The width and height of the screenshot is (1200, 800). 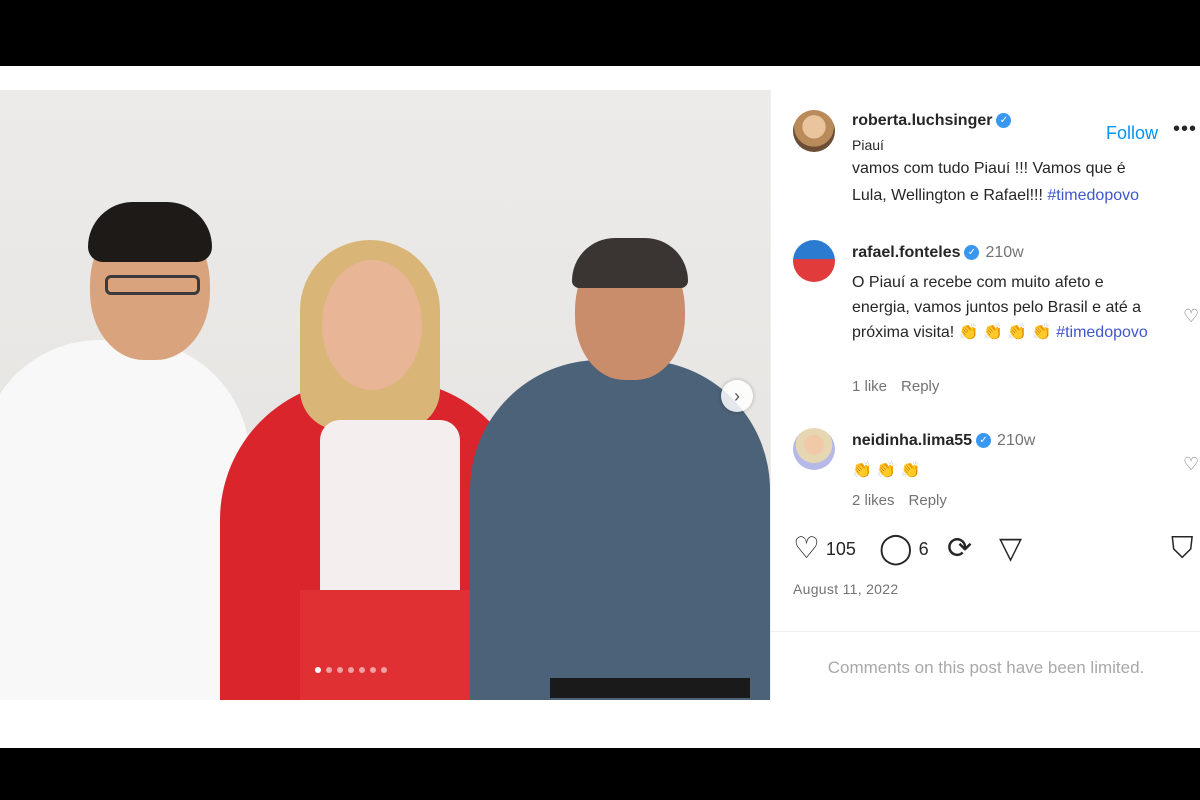 I want to click on repost-button: ⟳, so click(x=962, y=549).